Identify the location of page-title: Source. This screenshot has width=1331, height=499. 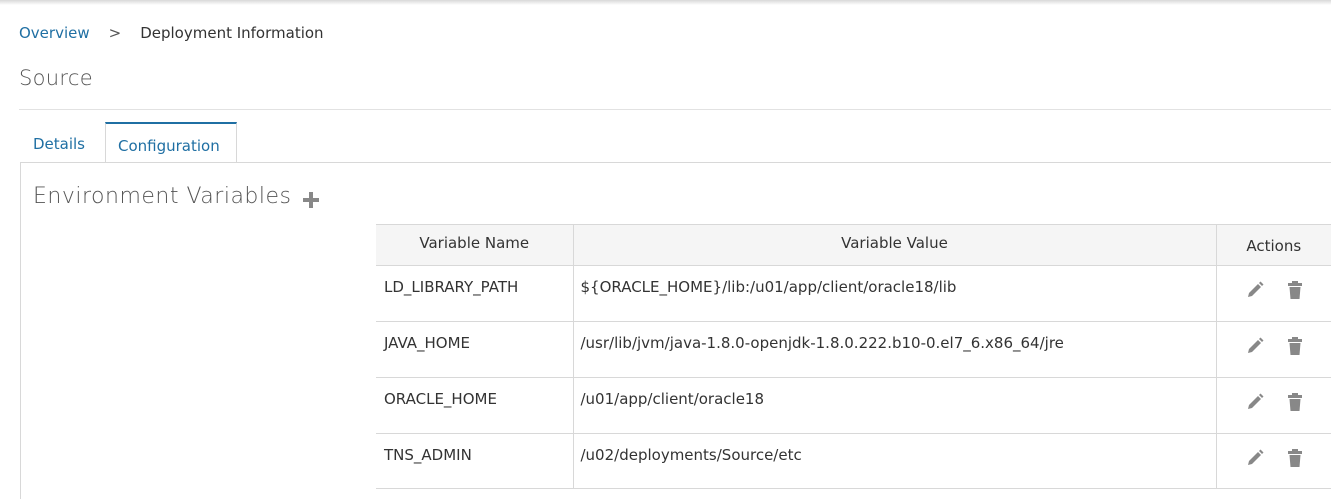
(56, 78).